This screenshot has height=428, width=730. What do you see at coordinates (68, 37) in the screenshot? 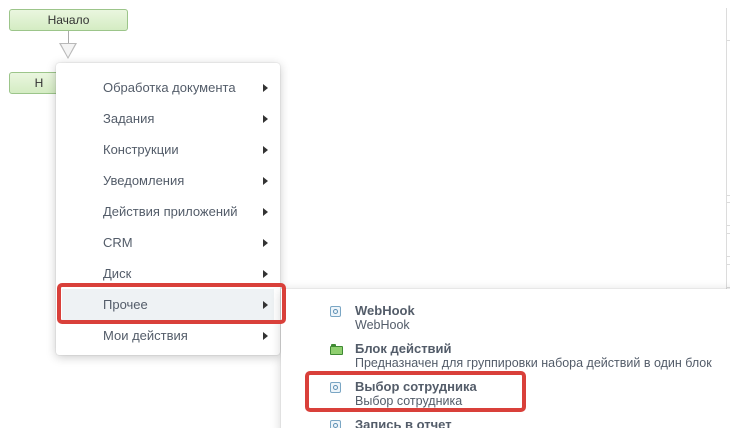
I see `connector-line` at bounding box center [68, 37].